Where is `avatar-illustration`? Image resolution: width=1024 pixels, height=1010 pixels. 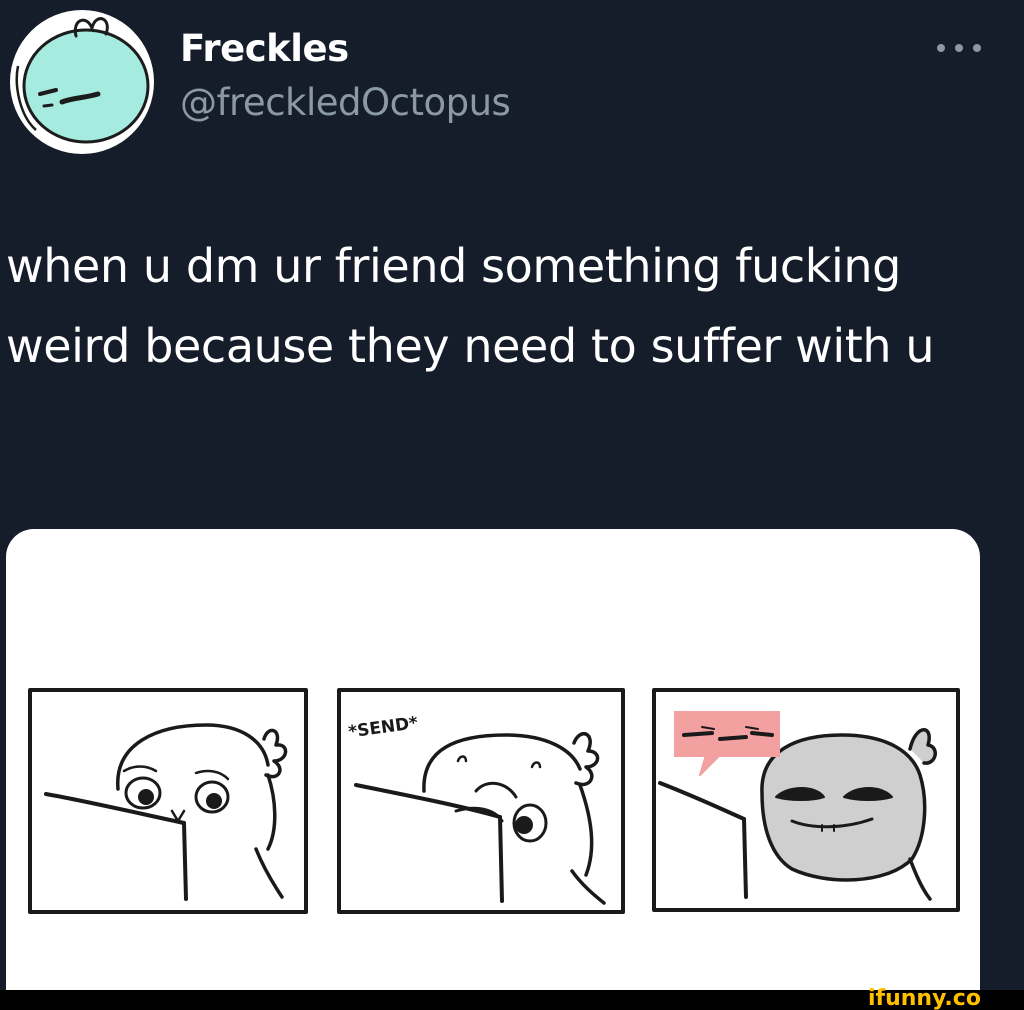
avatar-illustration is located at coordinates (82, 82).